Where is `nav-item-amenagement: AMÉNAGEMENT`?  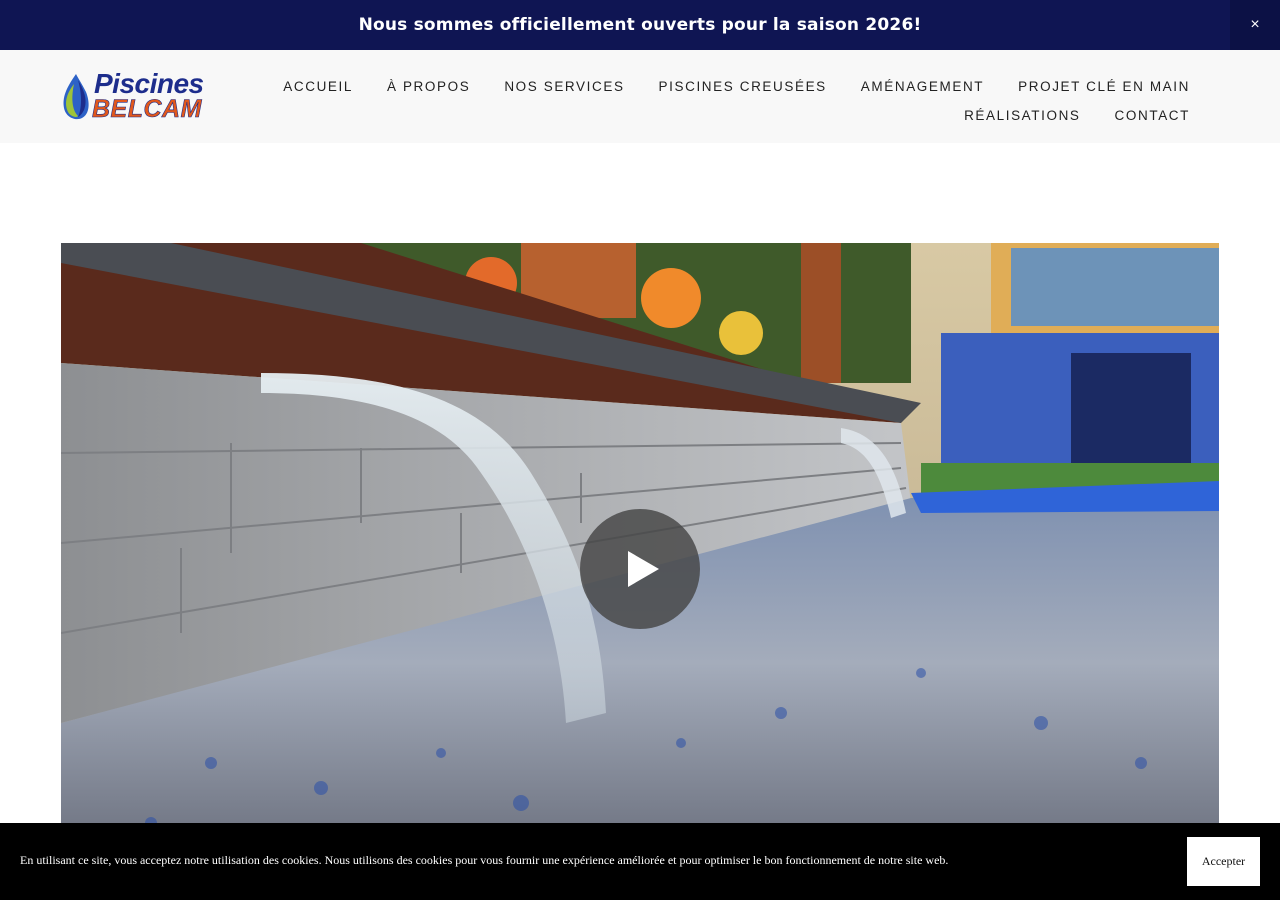
nav-item-amenagement: AMÉNAGEMENT is located at coordinates (922, 86).